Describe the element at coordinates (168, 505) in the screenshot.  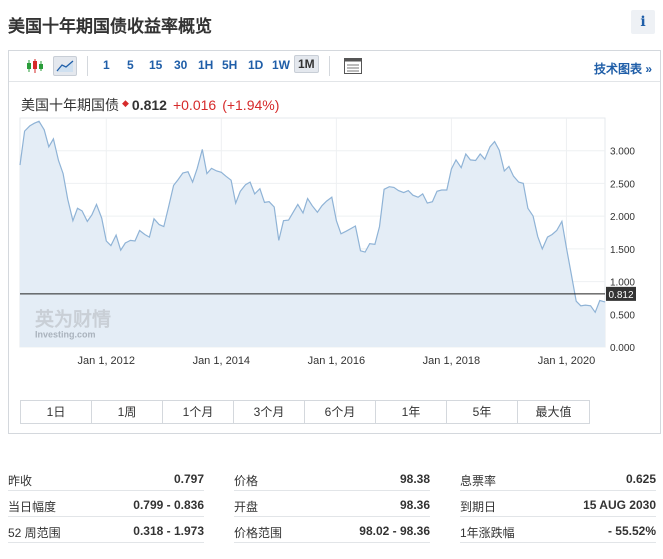
I see `stat-value: 0.799 - 0.836` at that location.